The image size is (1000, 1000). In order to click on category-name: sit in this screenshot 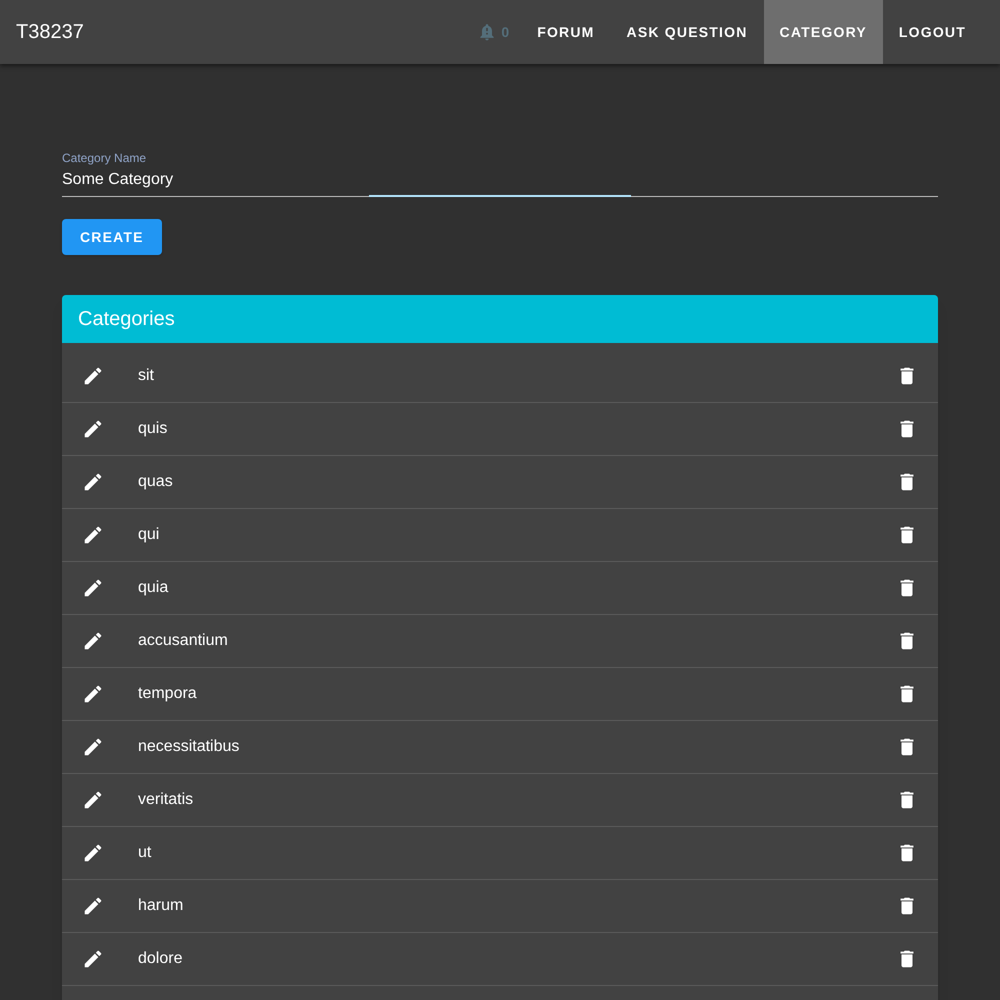, I will do `click(146, 376)`.